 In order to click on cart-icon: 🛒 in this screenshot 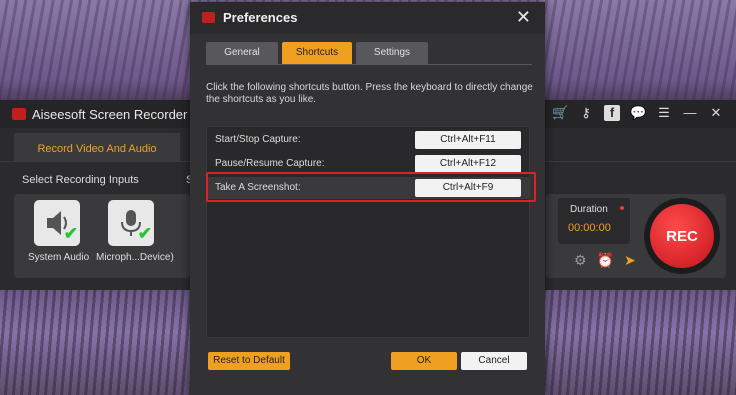, I will do `click(560, 113)`.